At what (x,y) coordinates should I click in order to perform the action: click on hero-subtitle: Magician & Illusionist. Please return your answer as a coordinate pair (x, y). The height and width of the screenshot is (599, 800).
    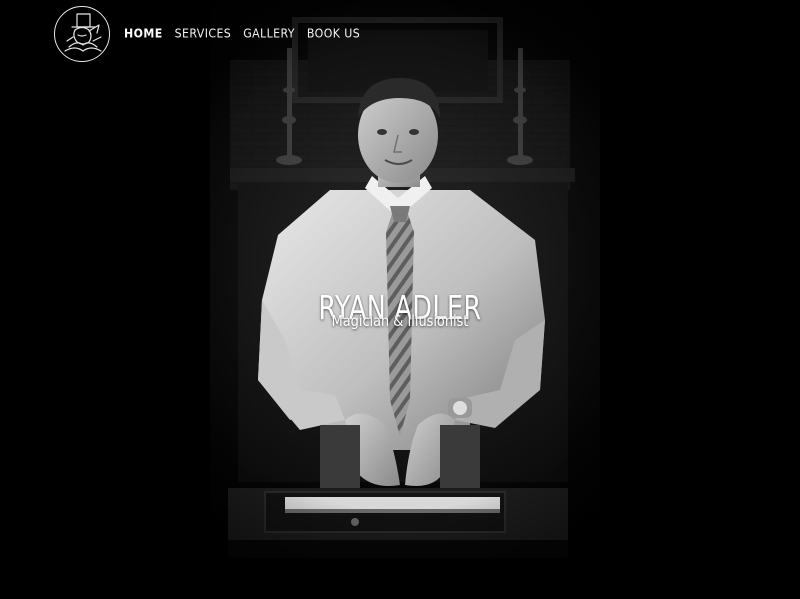
    Looking at the image, I should click on (400, 321).